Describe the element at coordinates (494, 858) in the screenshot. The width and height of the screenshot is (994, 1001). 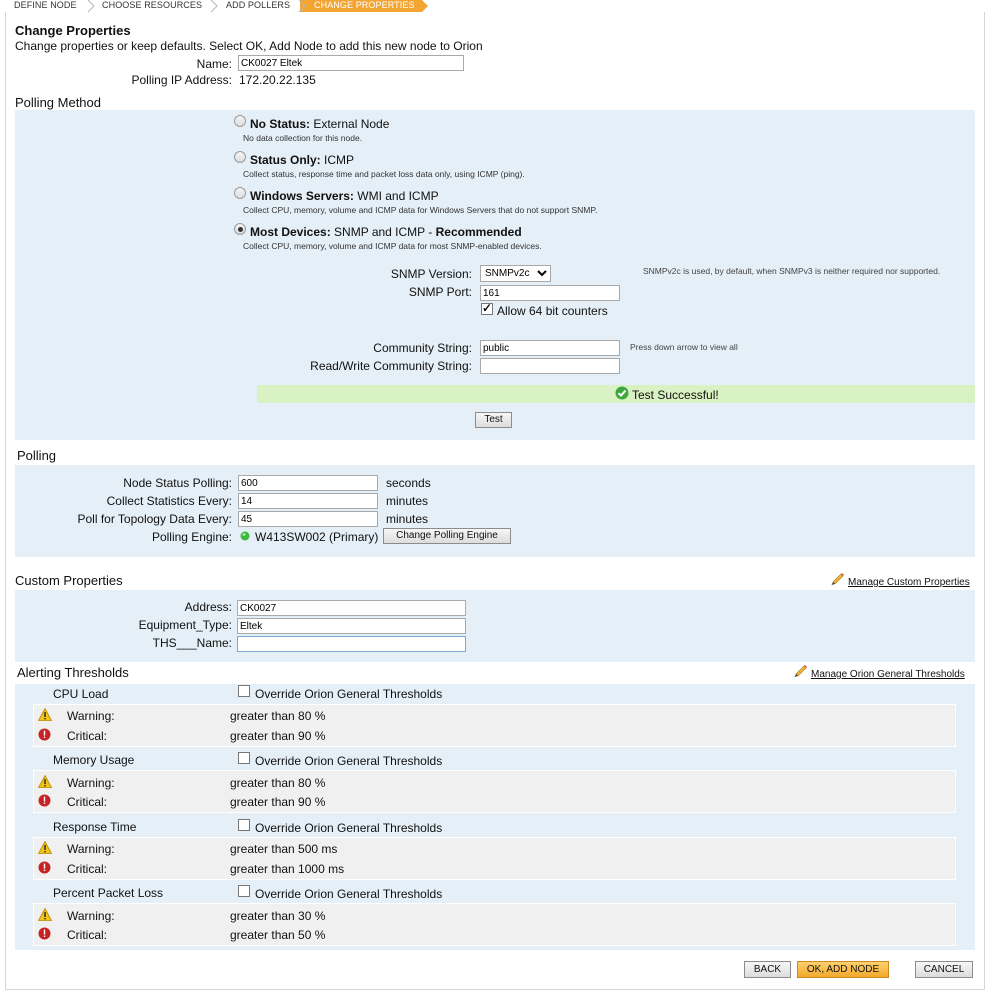
I see `threshold-box-response-time` at that location.